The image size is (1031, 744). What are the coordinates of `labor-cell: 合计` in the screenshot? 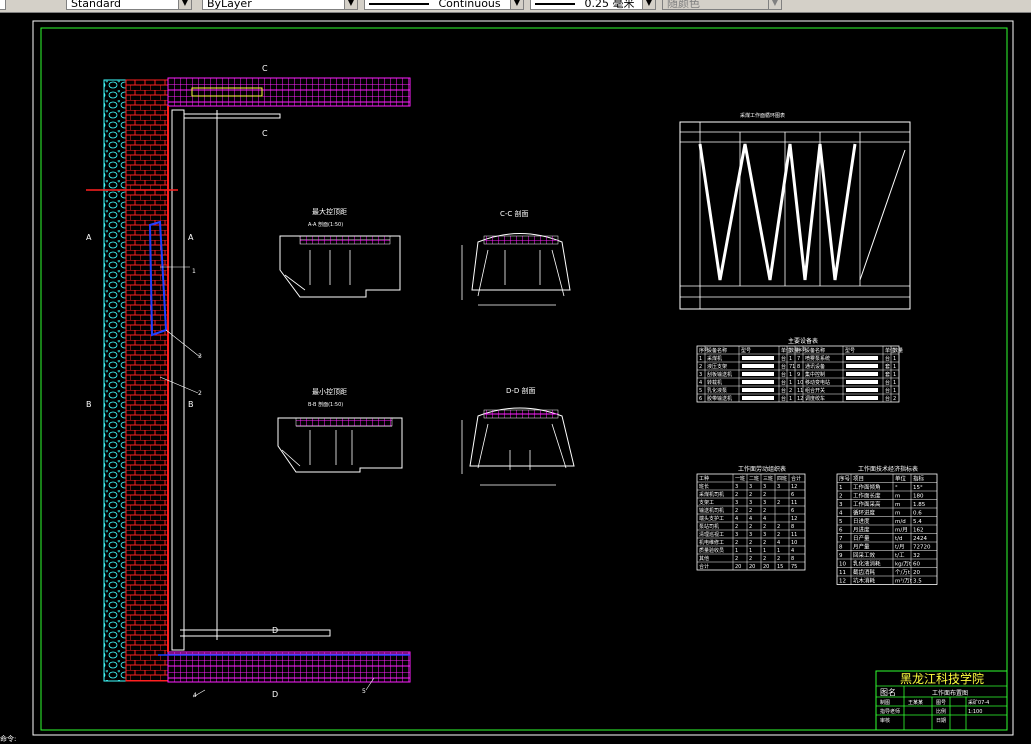 It's located at (704, 566).